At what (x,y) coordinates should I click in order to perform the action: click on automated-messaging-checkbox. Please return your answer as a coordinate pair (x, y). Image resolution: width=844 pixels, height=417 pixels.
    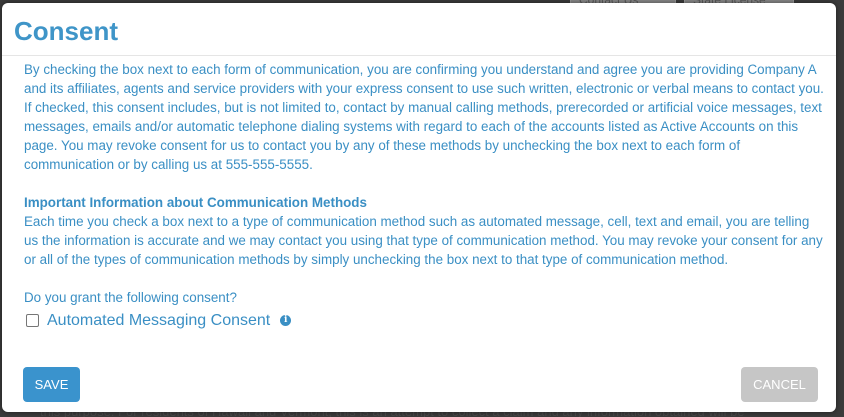
    Looking at the image, I should click on (32, 320).